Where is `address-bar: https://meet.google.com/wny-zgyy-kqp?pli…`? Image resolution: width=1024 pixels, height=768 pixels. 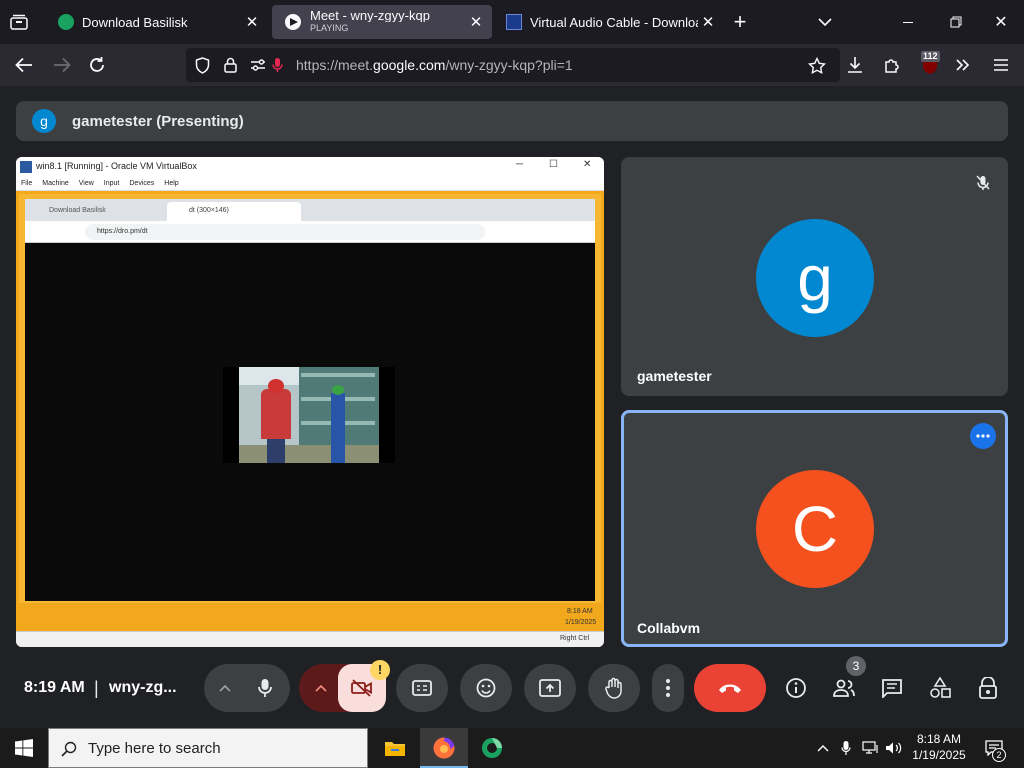
address-bar: https://meet.google.com/wny-zgyy-kqp?pli… is located at coordinates (513, 65).